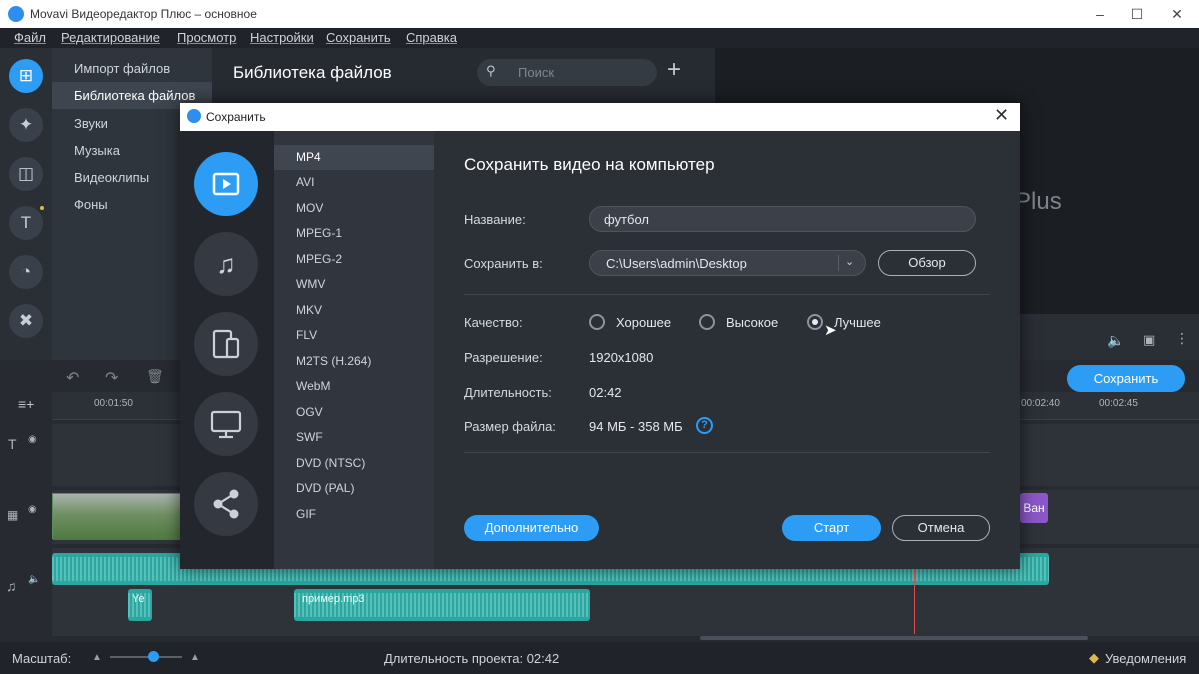 The image size is (1199, 674). Describe the element at coordinates (26, 404) in the screenshot. I see `add-track-icon: ≡+` at that location.